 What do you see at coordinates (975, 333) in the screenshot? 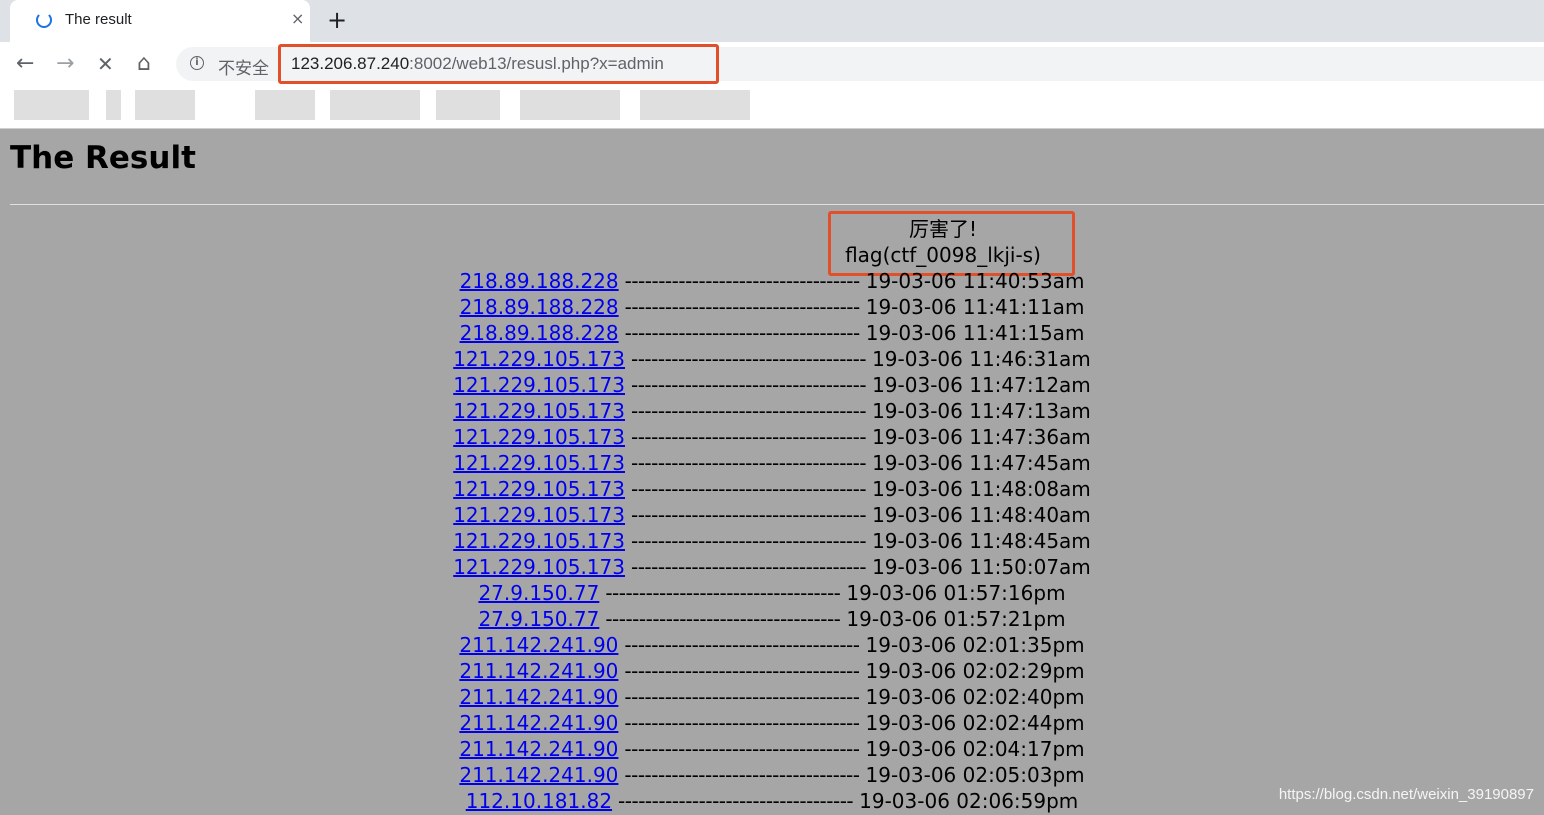
I see `timestamp: 19-03-06 11:41:15am` at bounding box center [975, 333].